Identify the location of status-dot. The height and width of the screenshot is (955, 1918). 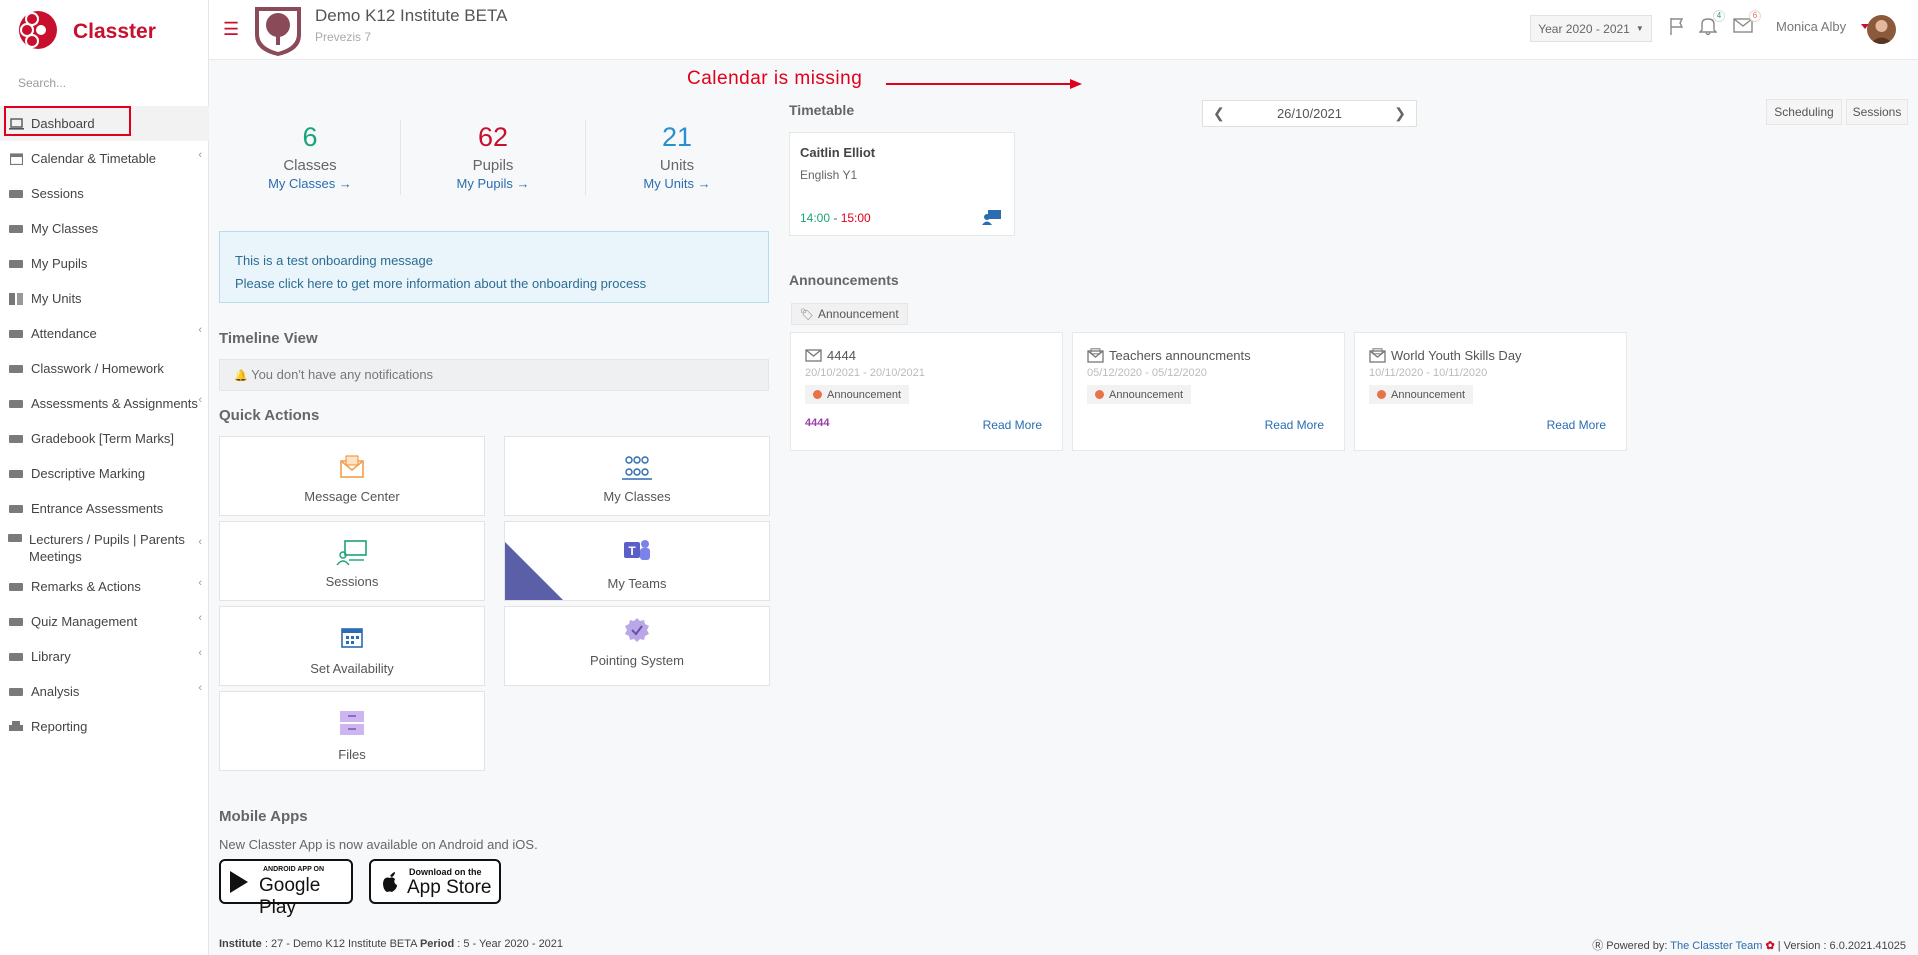
(1099, 394).